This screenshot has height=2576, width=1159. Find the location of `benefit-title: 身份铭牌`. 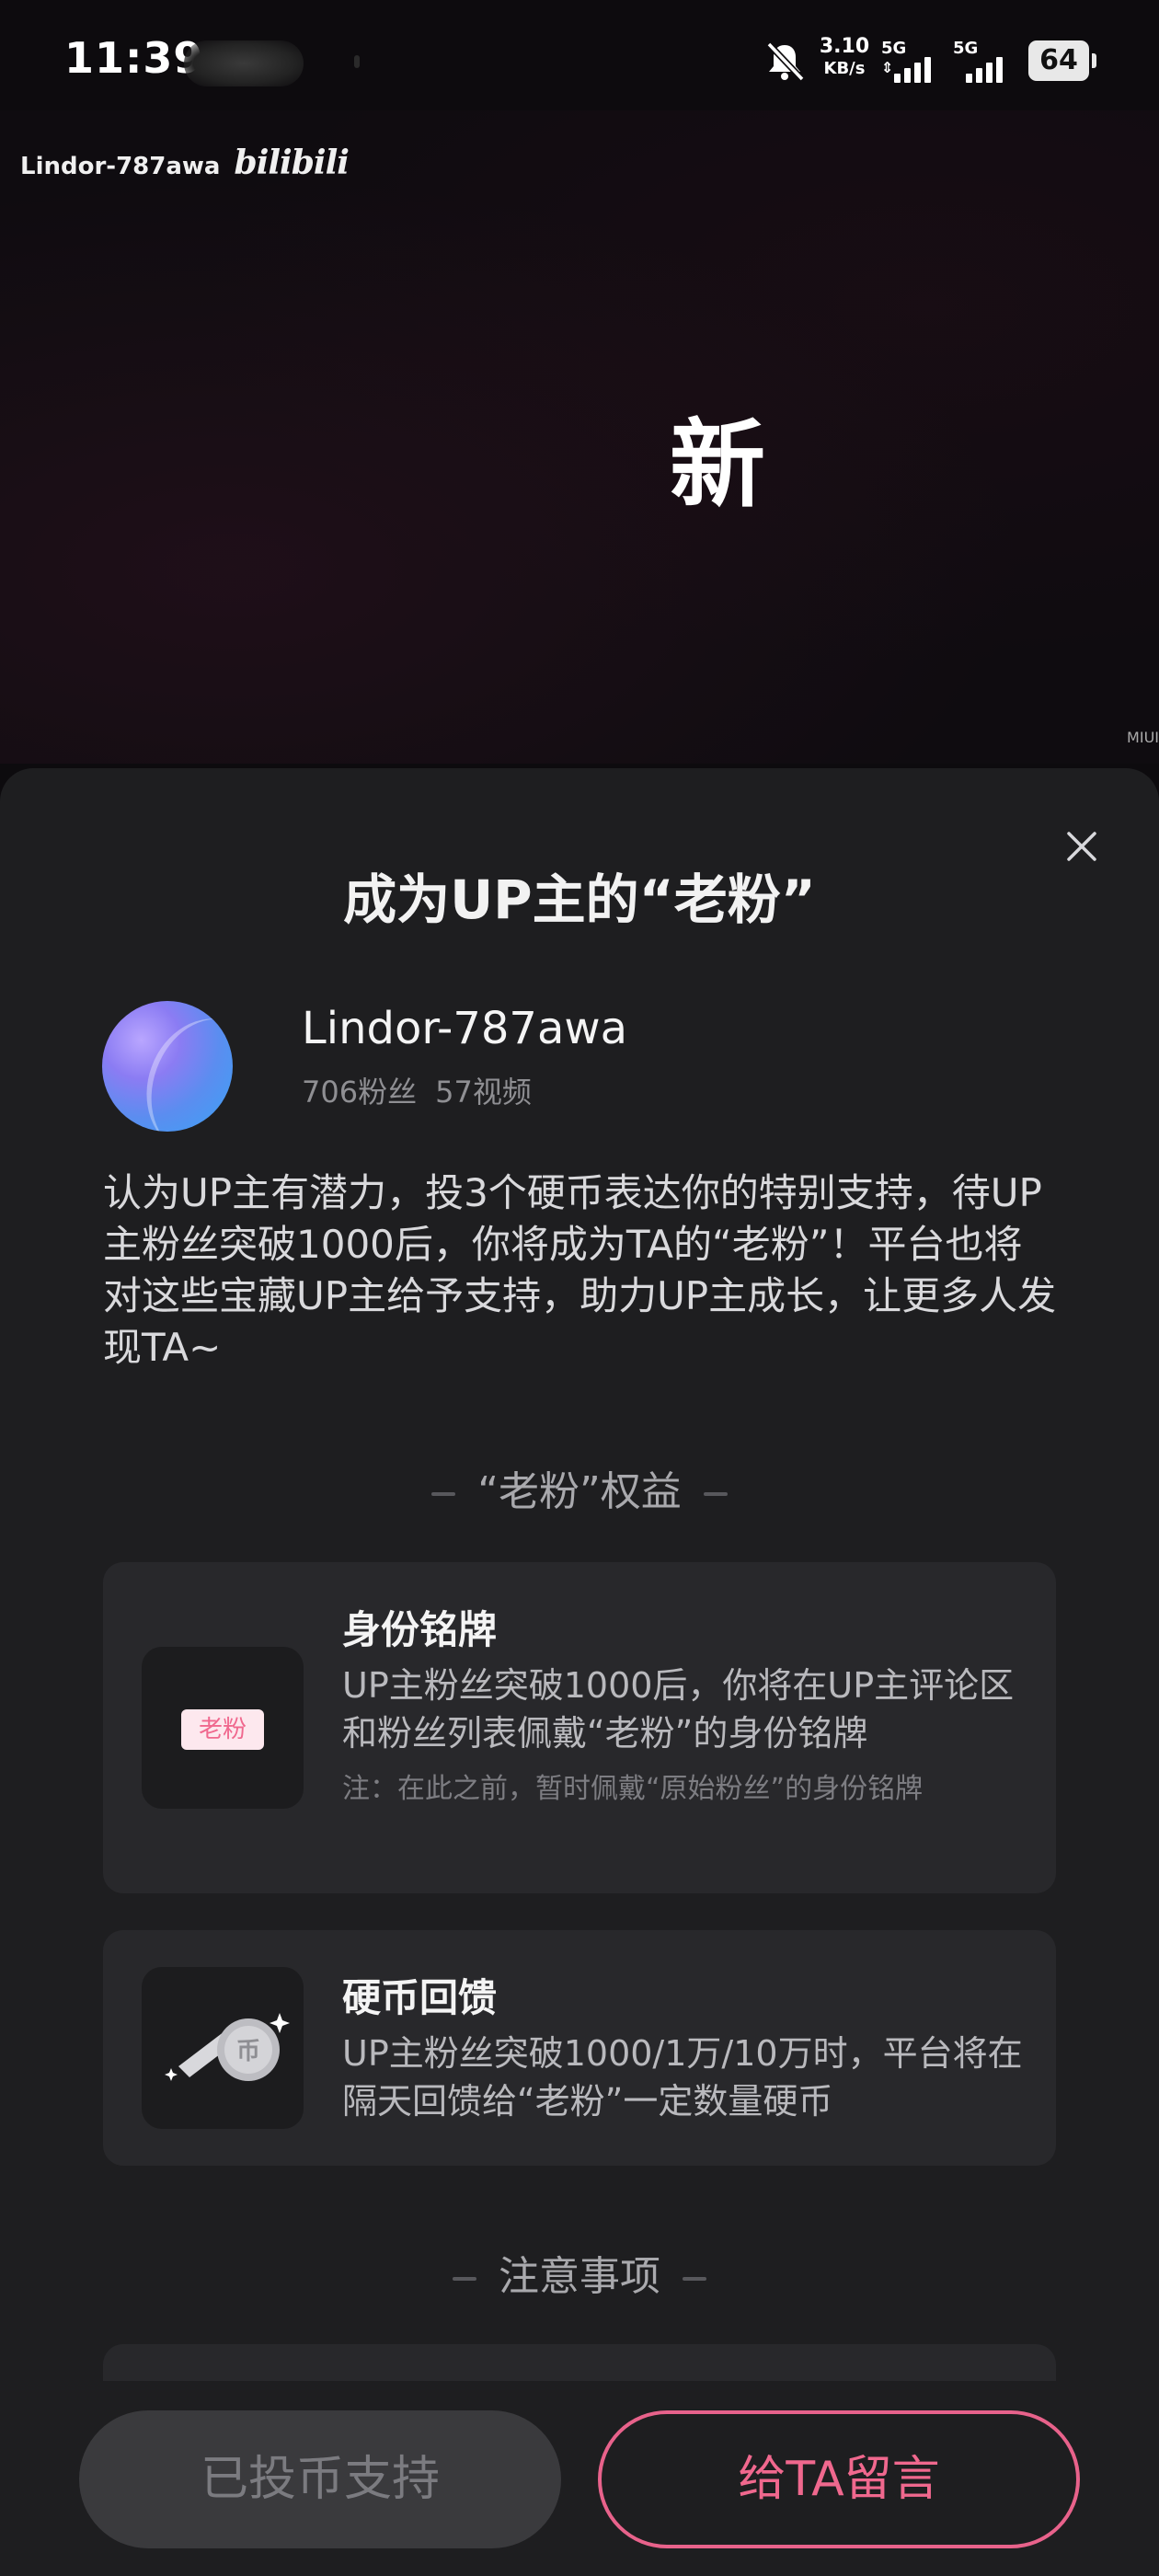

benefit-title: 身份铭牌 is located at coordinates (420, 1629).